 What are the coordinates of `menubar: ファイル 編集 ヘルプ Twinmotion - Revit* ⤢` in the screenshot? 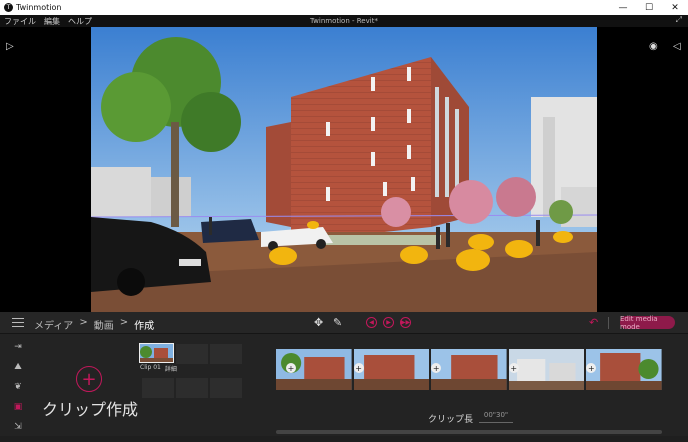 It's located at (344, 21).